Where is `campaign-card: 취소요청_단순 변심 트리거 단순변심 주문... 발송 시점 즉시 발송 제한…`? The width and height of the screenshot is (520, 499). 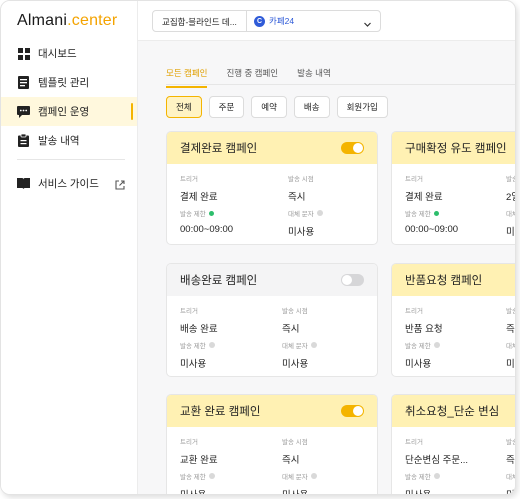
campaign-card: 취소요청_단순 변심 트리거 단순변심 주문... 발송 시점 즉시 발송 제한… is located at coordinates (453, 444).